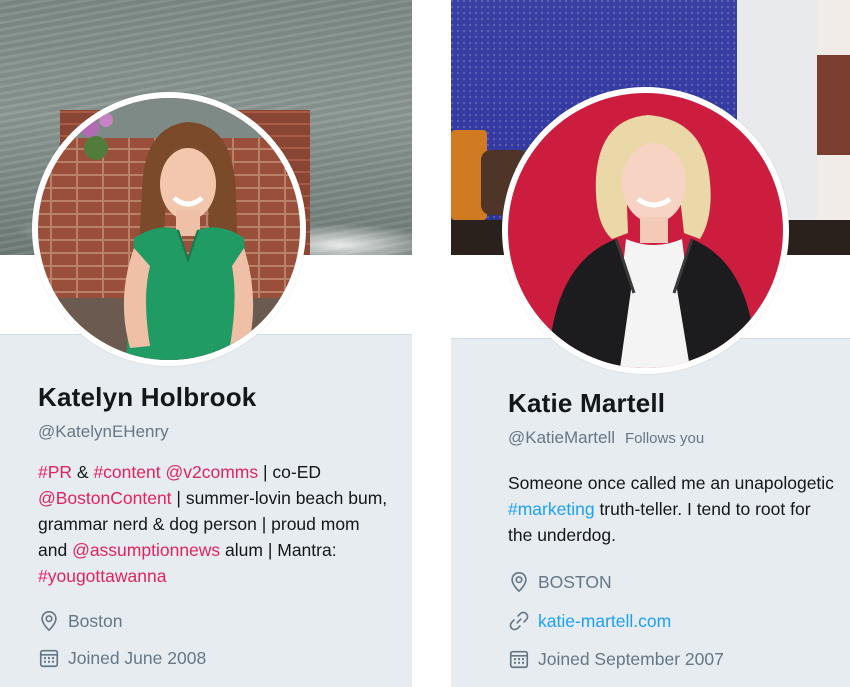 This screenshot has width=850, height=687. Describe the element at coordinates (147, 397) in the screenshot. I see `profile-name: Katelyn Holbrook` at that location.